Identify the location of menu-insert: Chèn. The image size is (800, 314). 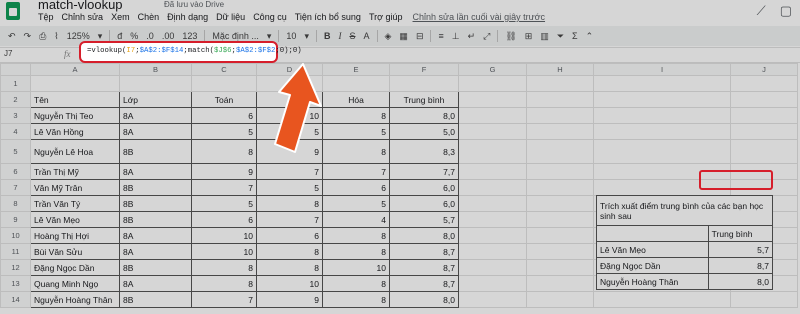
(149, 17).